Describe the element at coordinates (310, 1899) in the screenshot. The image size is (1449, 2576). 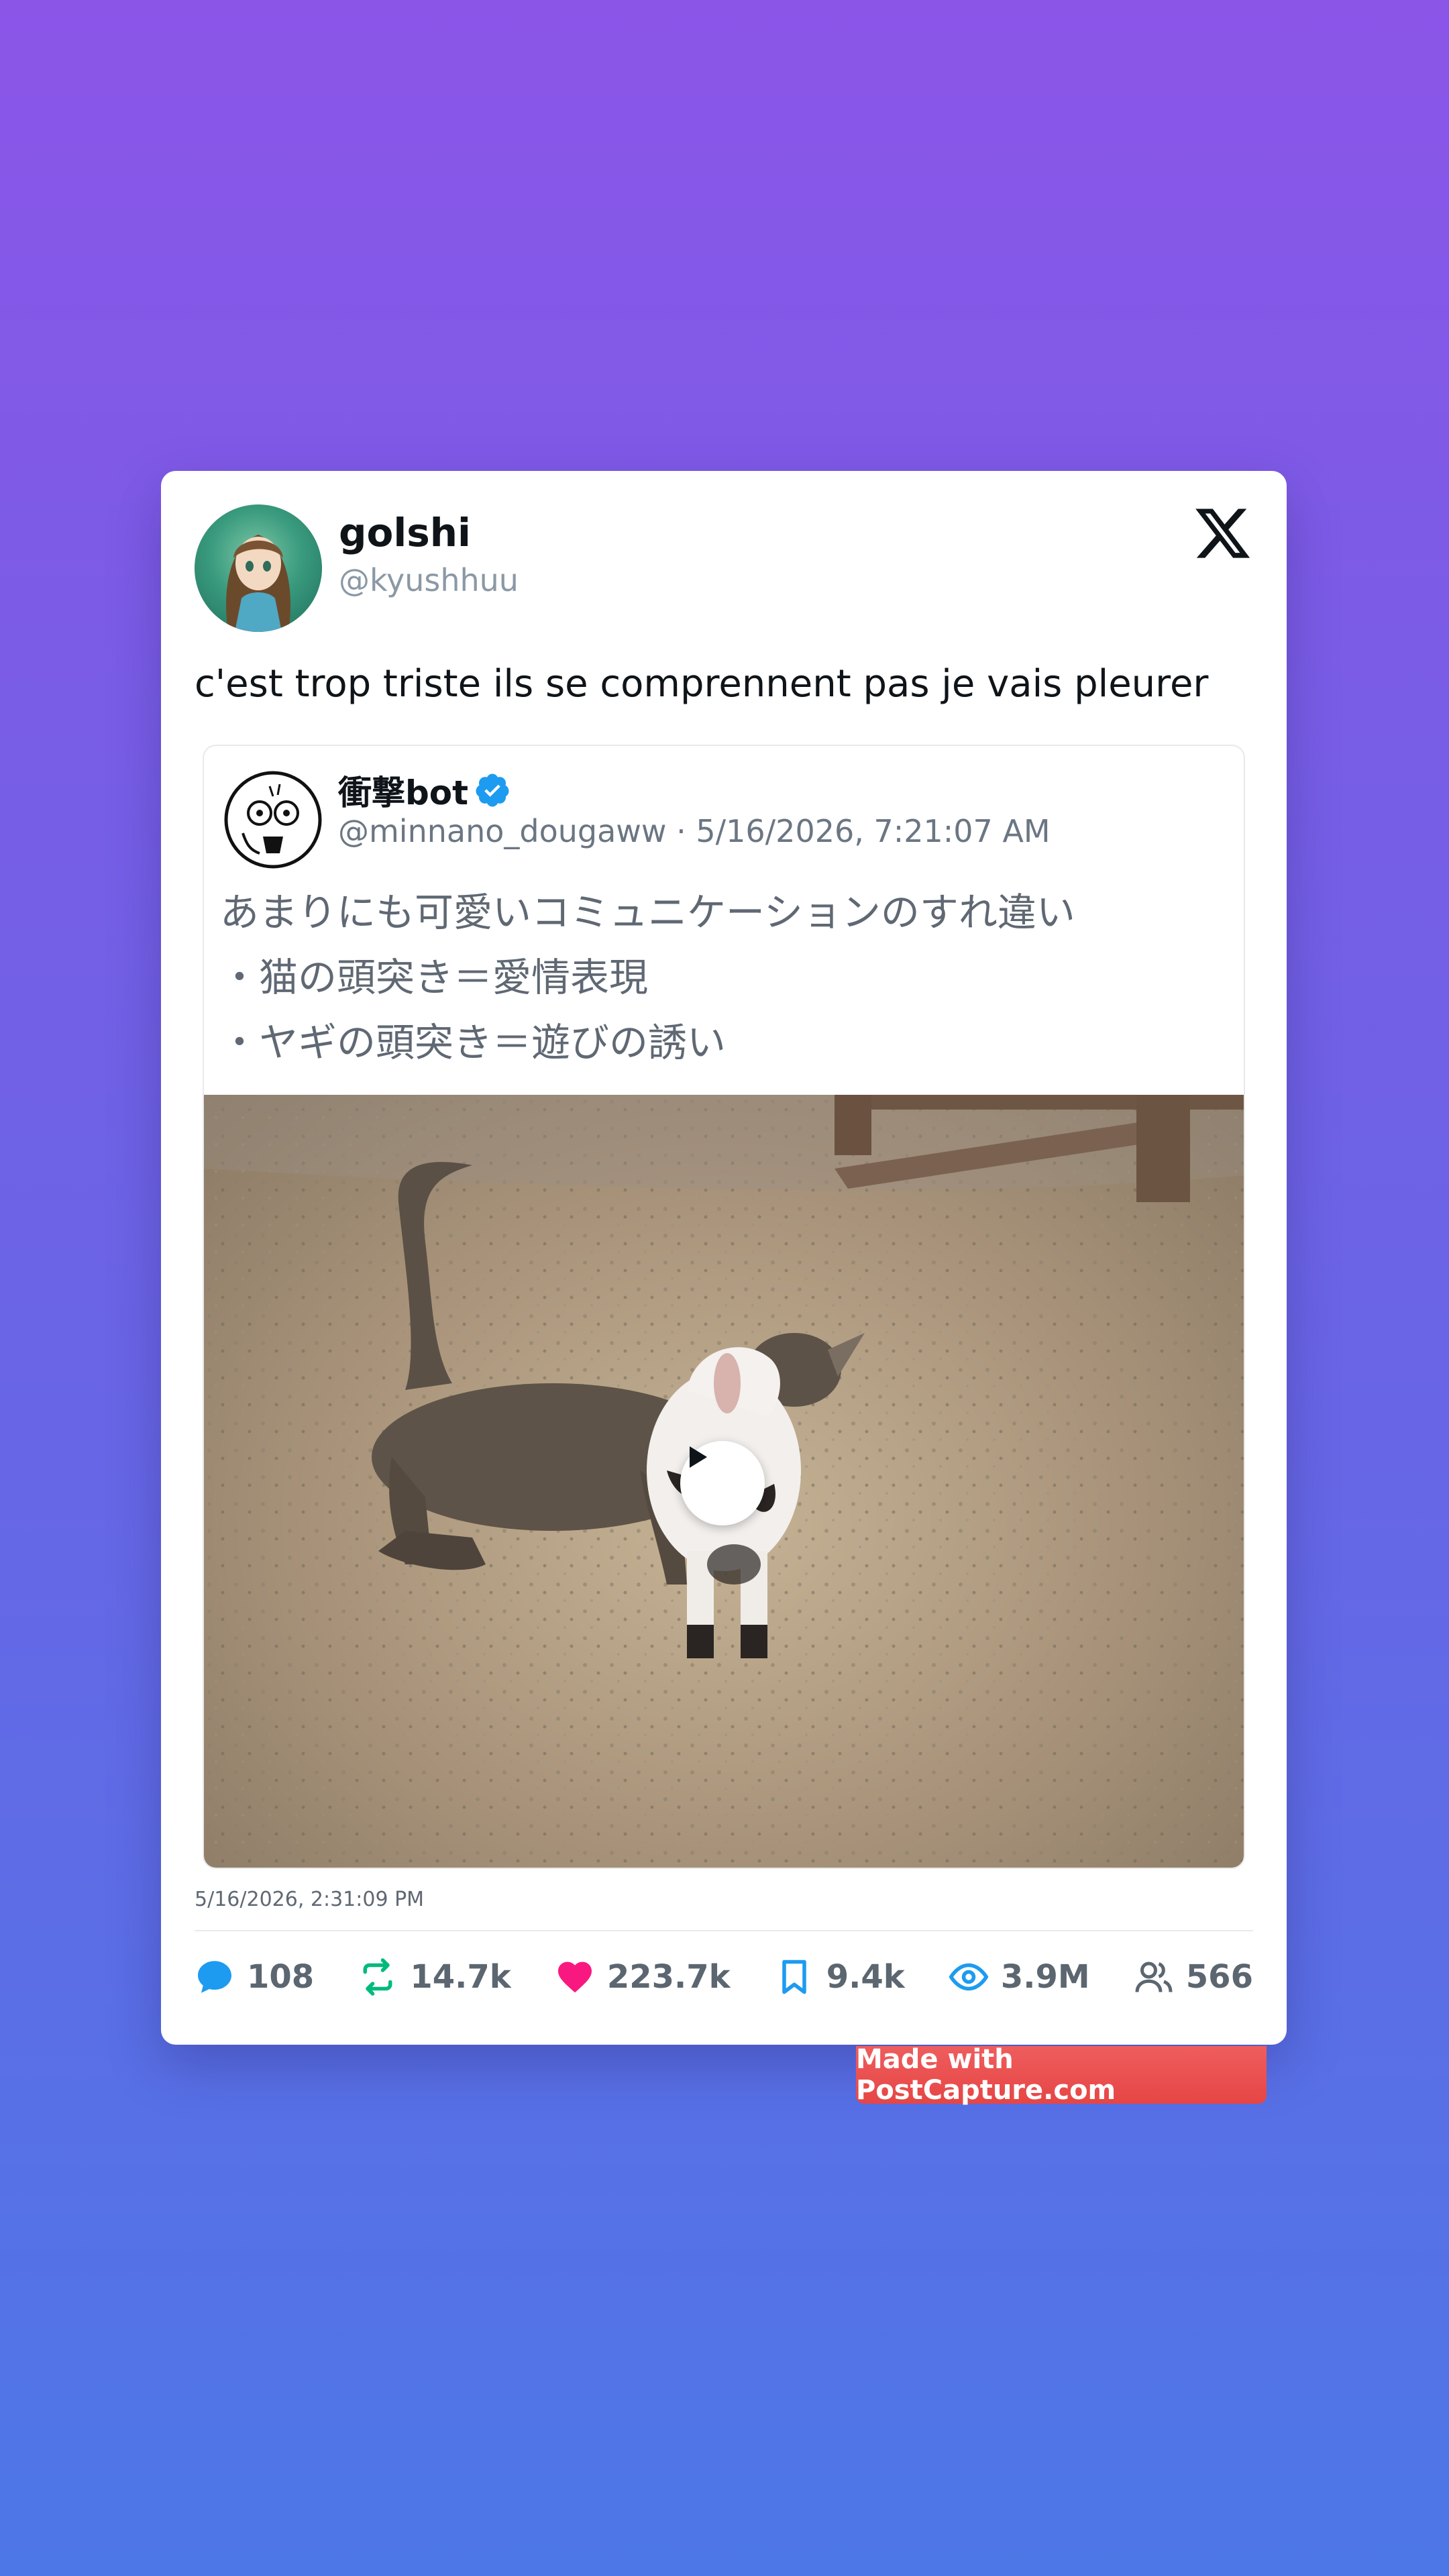
I see `tweet-timestamp: 5/16/2026, 2:31:09 PM` at that location.